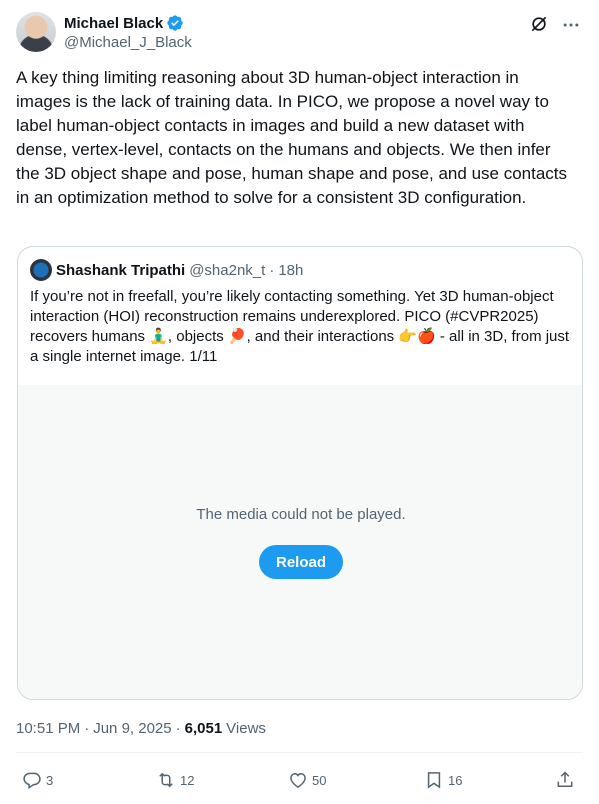  I want to click on avatar, so click(36, 32).